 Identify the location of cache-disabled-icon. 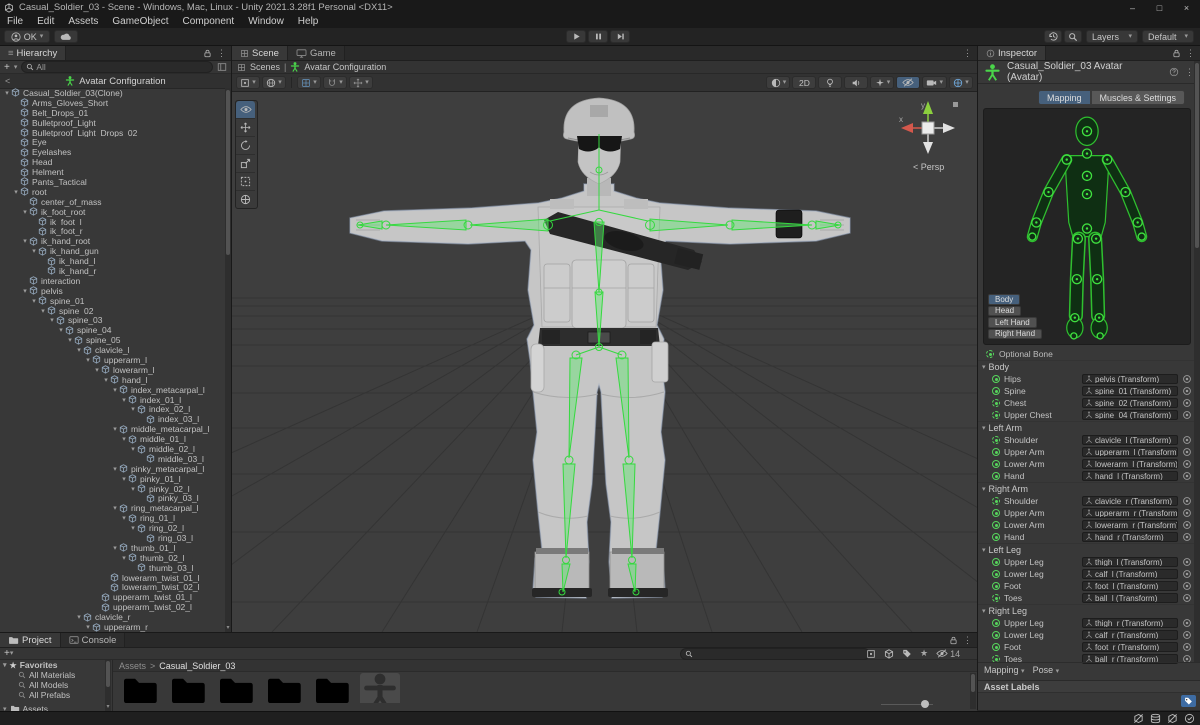
(1138, 718).